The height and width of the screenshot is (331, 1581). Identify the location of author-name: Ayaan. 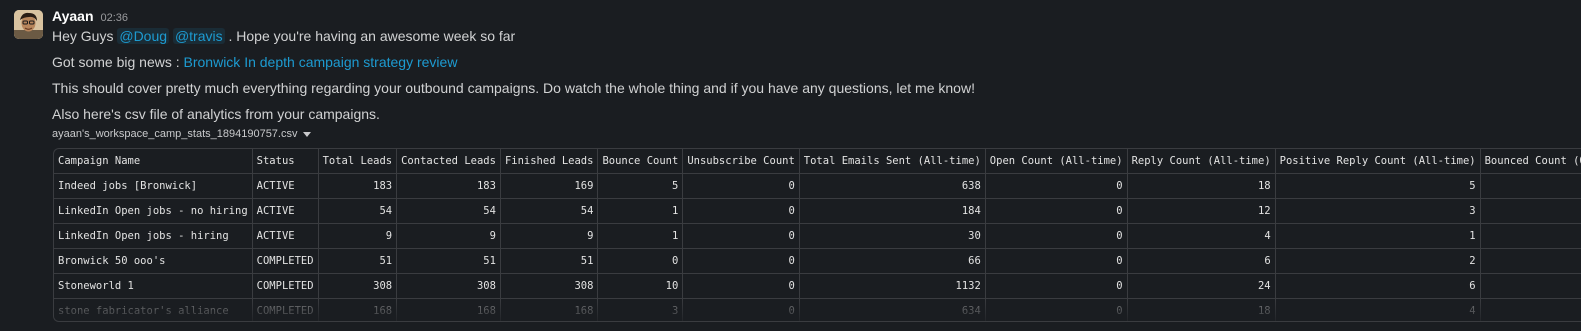
(73, 16).